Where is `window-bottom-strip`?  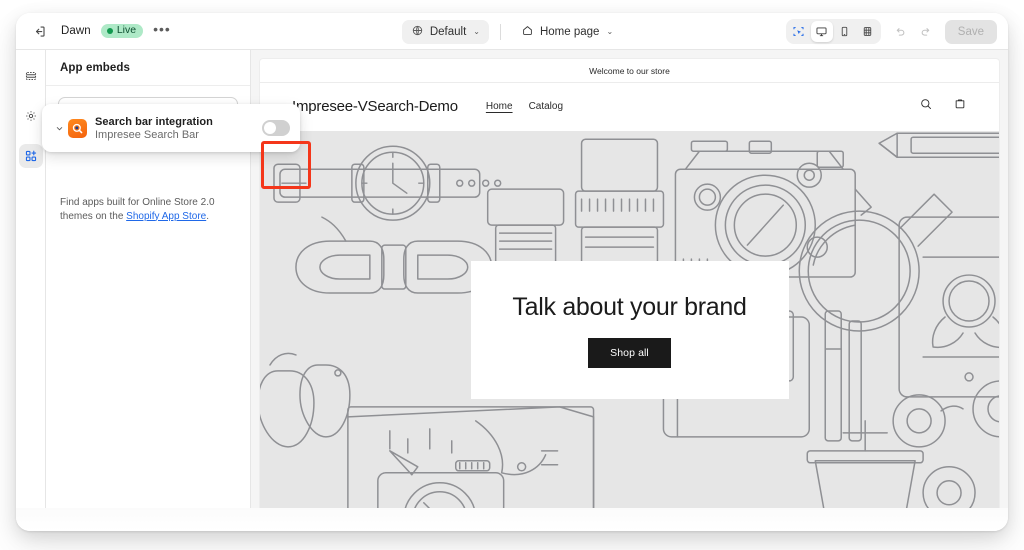
window-bottom-strip is located at coordinates (512, 519).